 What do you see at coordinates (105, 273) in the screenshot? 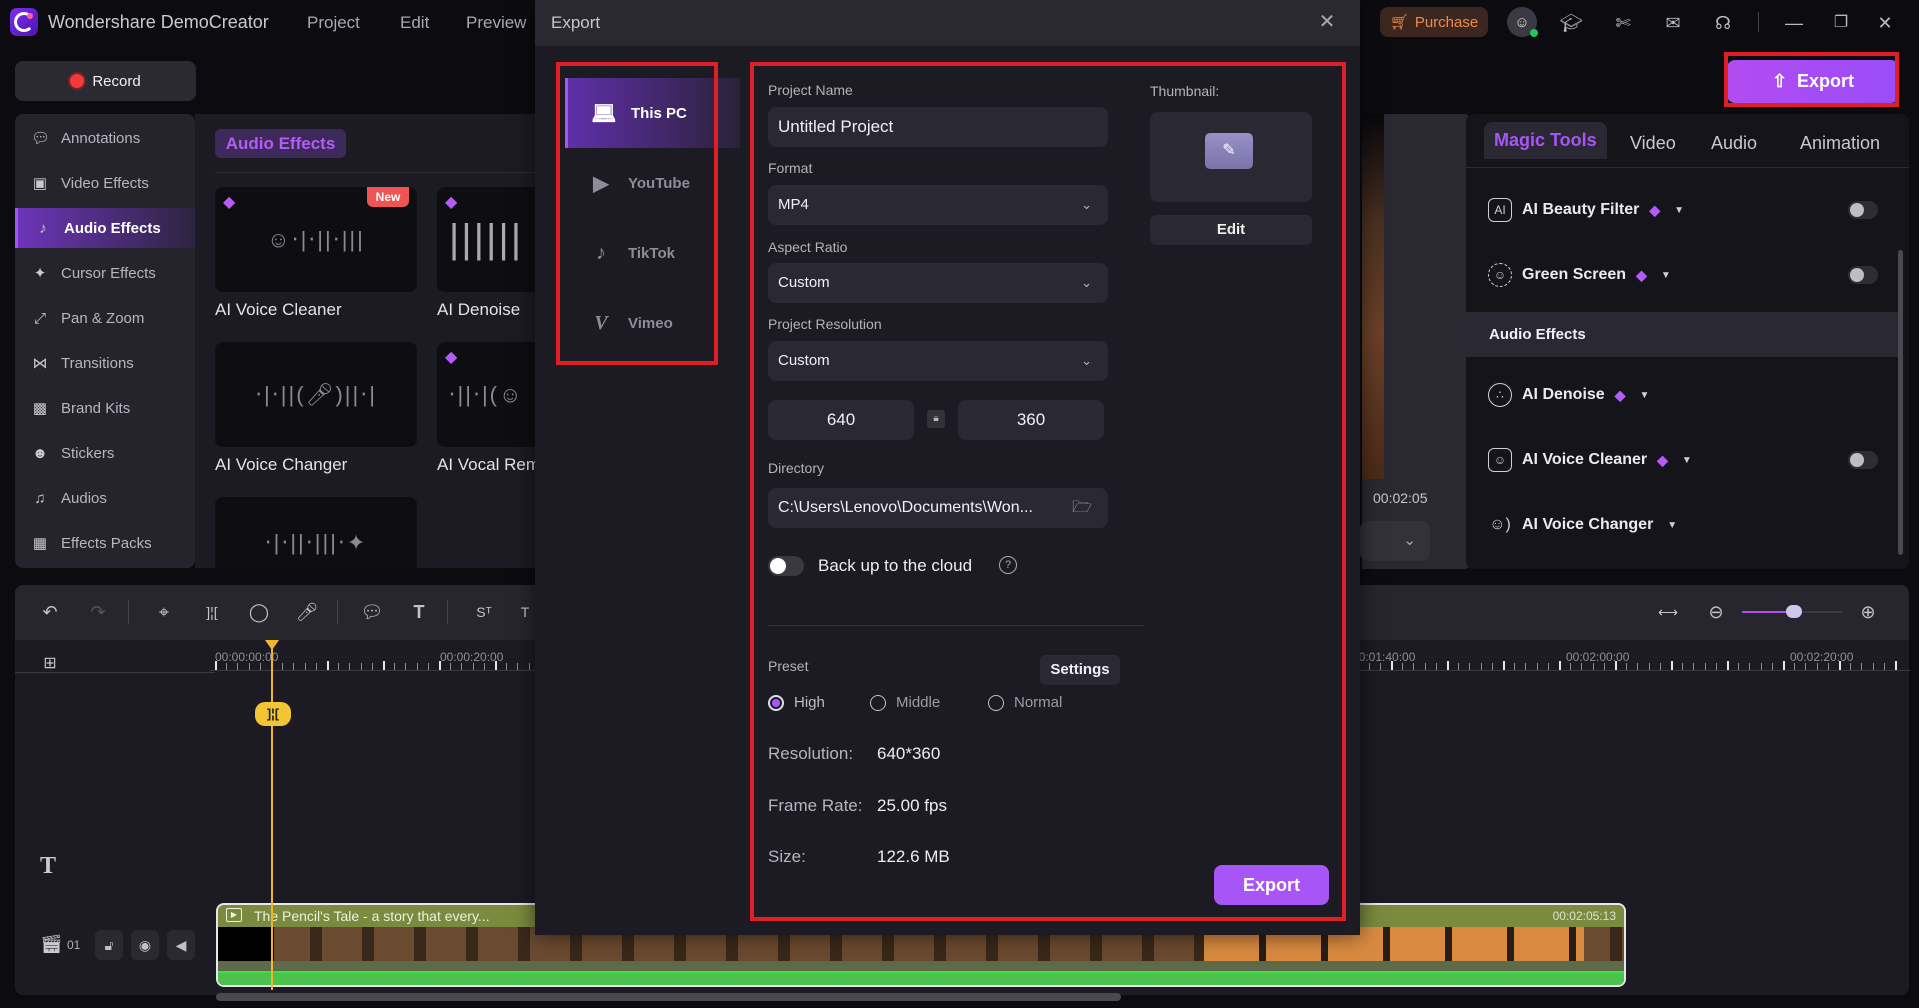
I see `sidebar-item-cursor-effects: ✦ Cursor Effects` at bounding box center [105, 273].